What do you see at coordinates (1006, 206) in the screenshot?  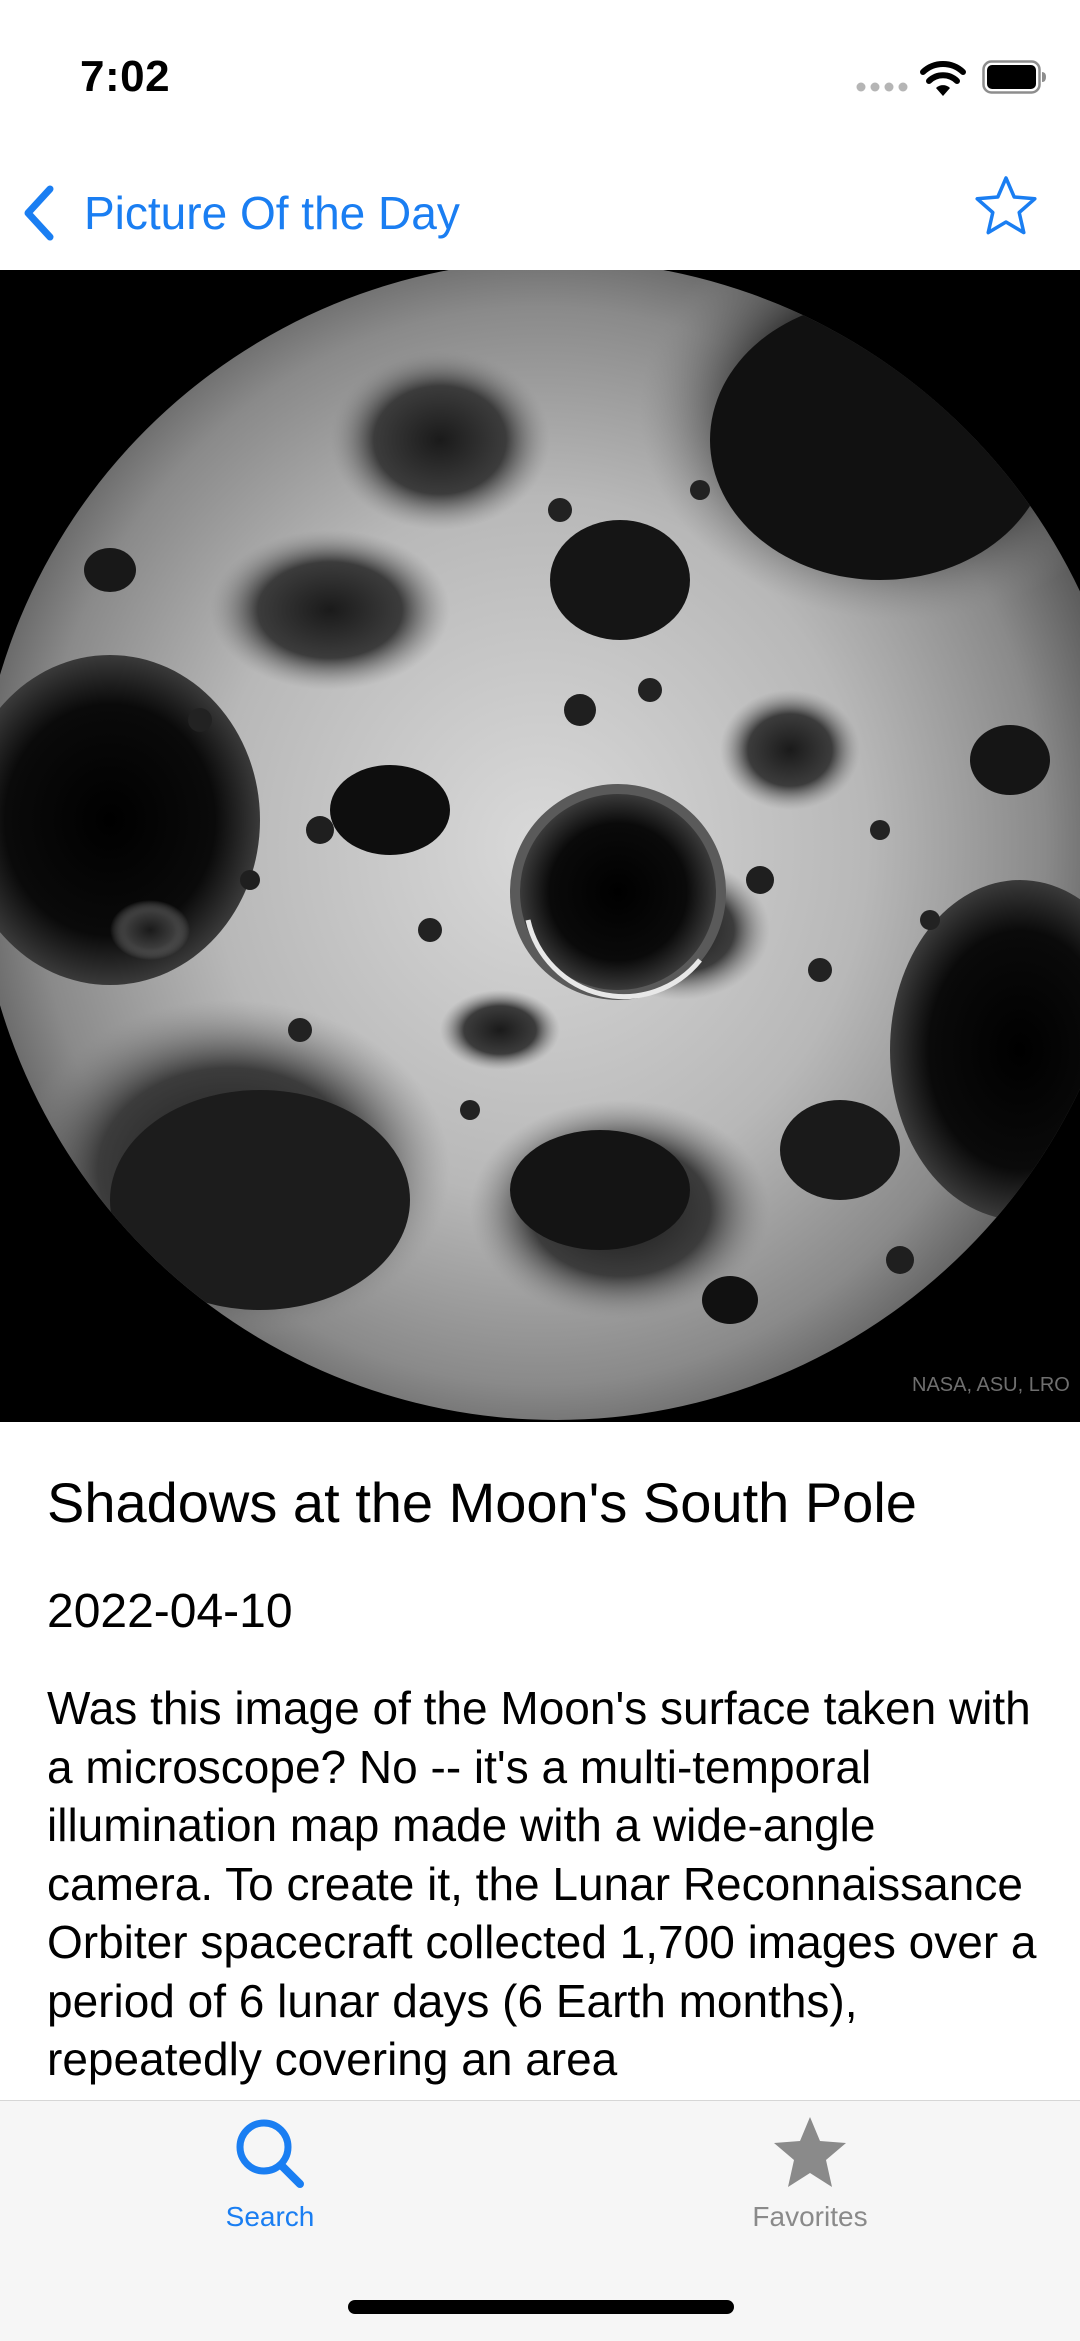 I see `star-outline-icon` at bounding box center [1006, 206].